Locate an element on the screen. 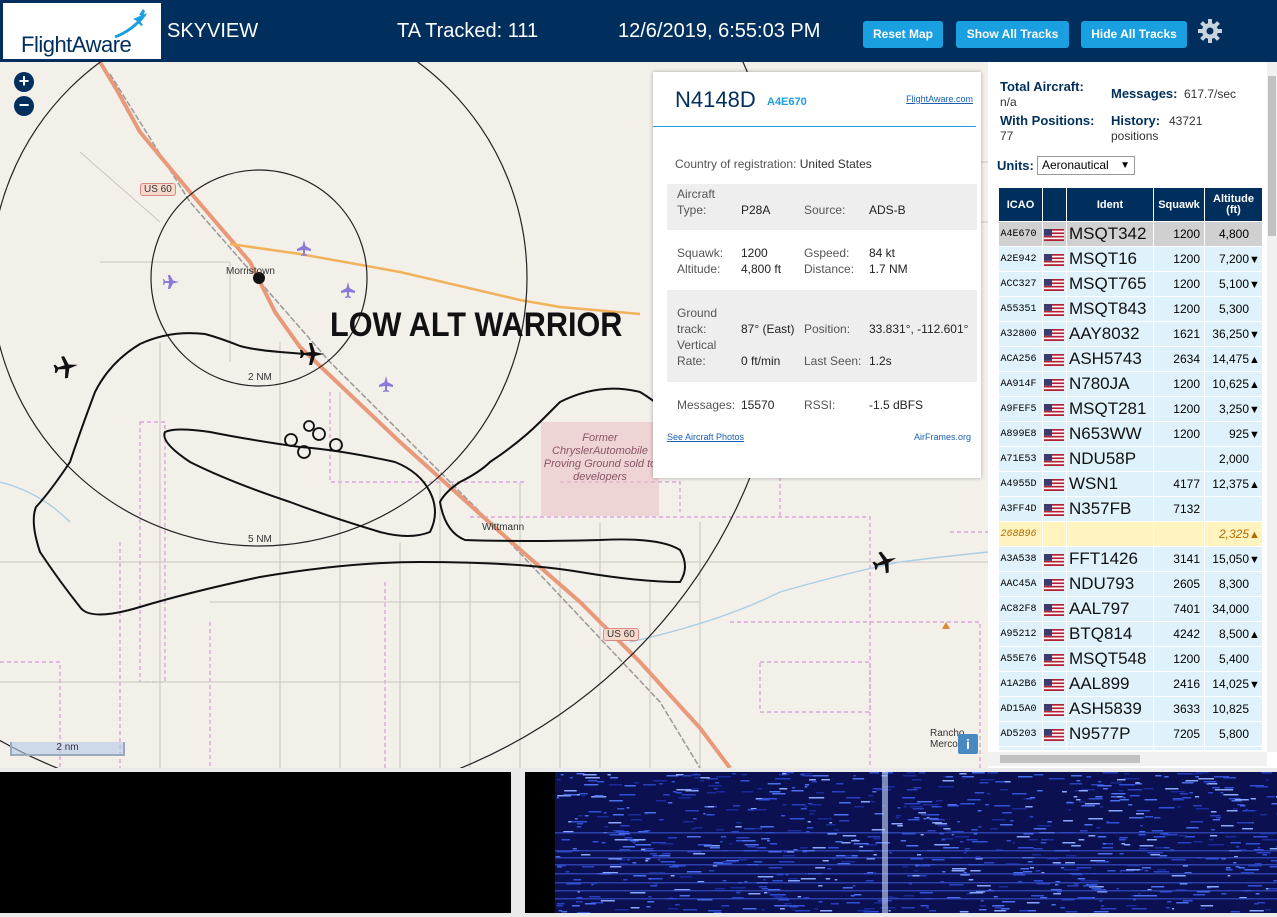 Image resolution: width=1277 pixels, height=917 pixels. vertical-scrollbar is located at coordinates (1272, 407).